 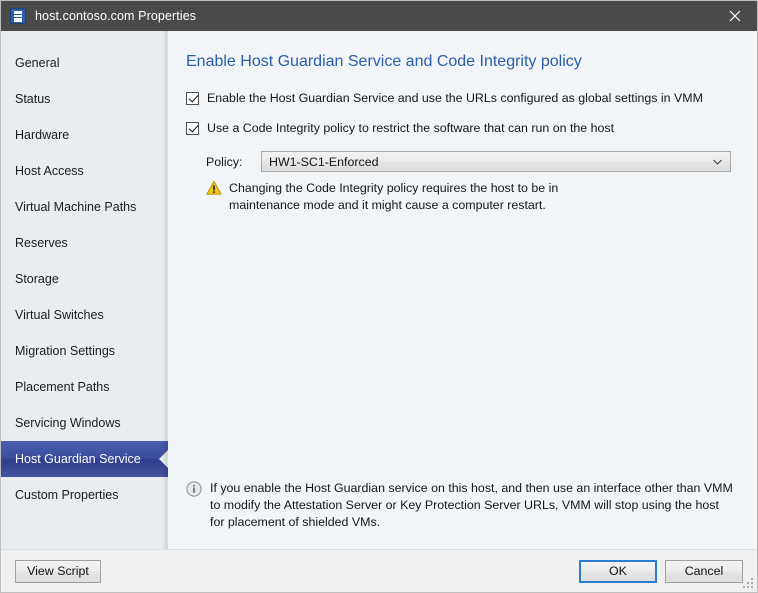 I want to click on sidebar-item-label: Reserves, so click(x=41, y=243).